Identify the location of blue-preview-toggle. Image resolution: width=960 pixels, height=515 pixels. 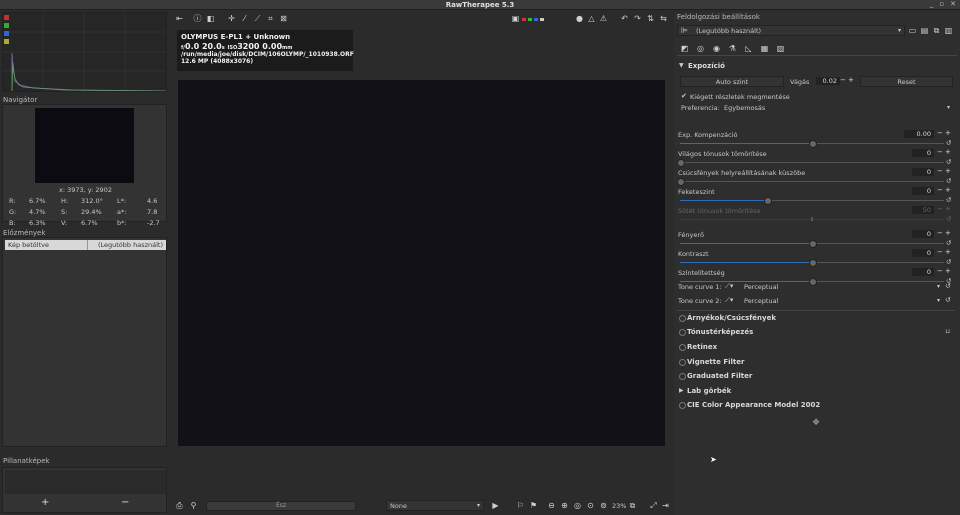
(536, 19).